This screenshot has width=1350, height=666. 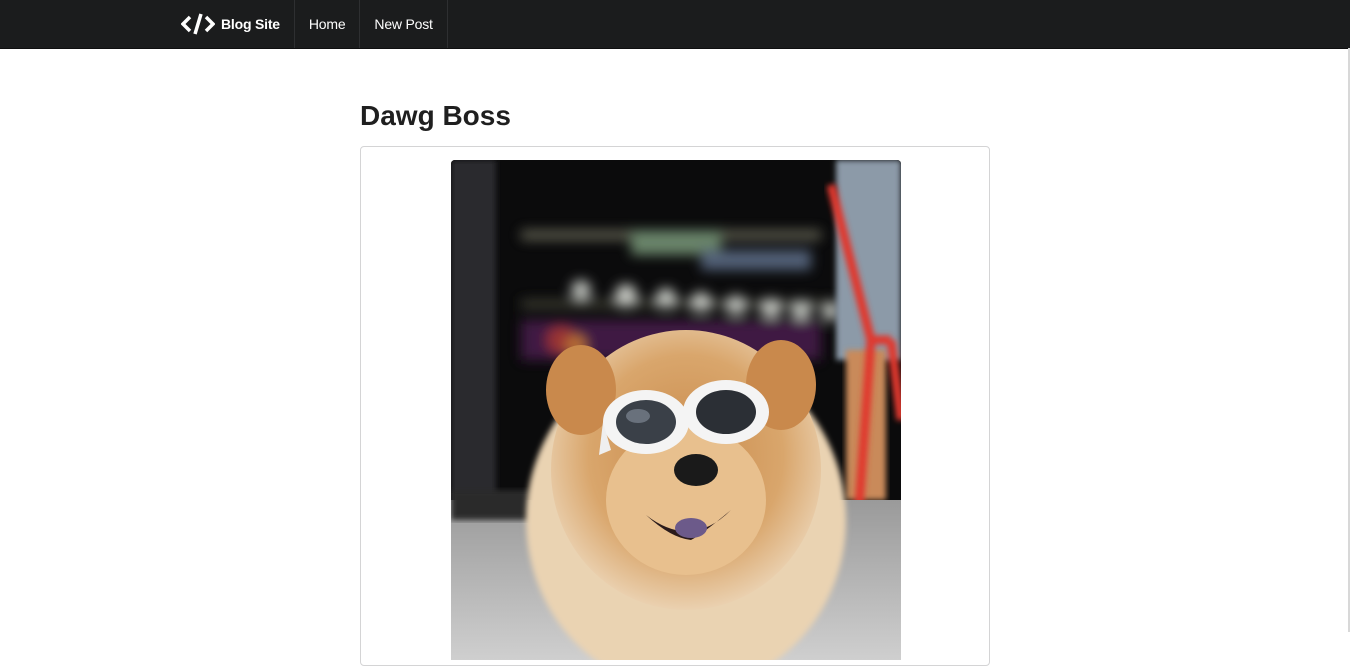 I want to click on brand-link: Blog Site, so click(x=231, y=24).